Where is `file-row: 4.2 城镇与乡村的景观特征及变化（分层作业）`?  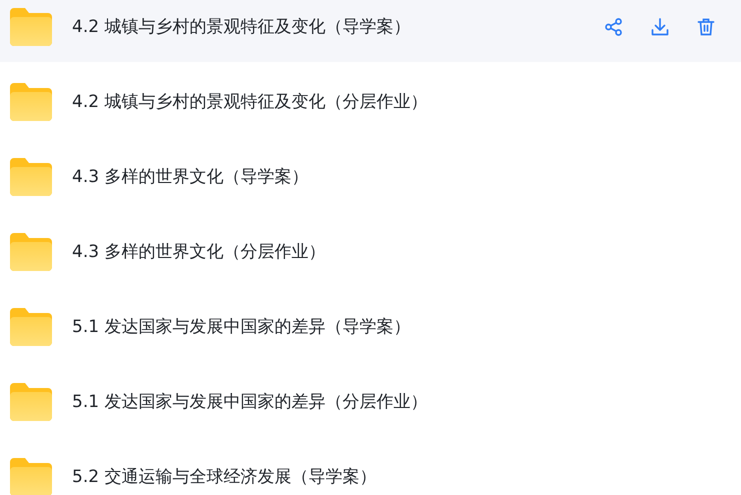
file-row: 4.2 城镇与乡村的景观特征及变化（分层作业） is located at coordinates (370, 101).